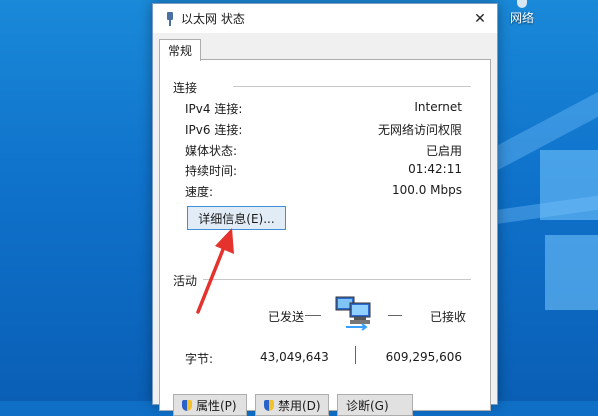 The height and width of the screenshot is (416, 598). Describe the element at coordinates (180, 50) in the screenshot. I see `tab-general: 常规` at that location.